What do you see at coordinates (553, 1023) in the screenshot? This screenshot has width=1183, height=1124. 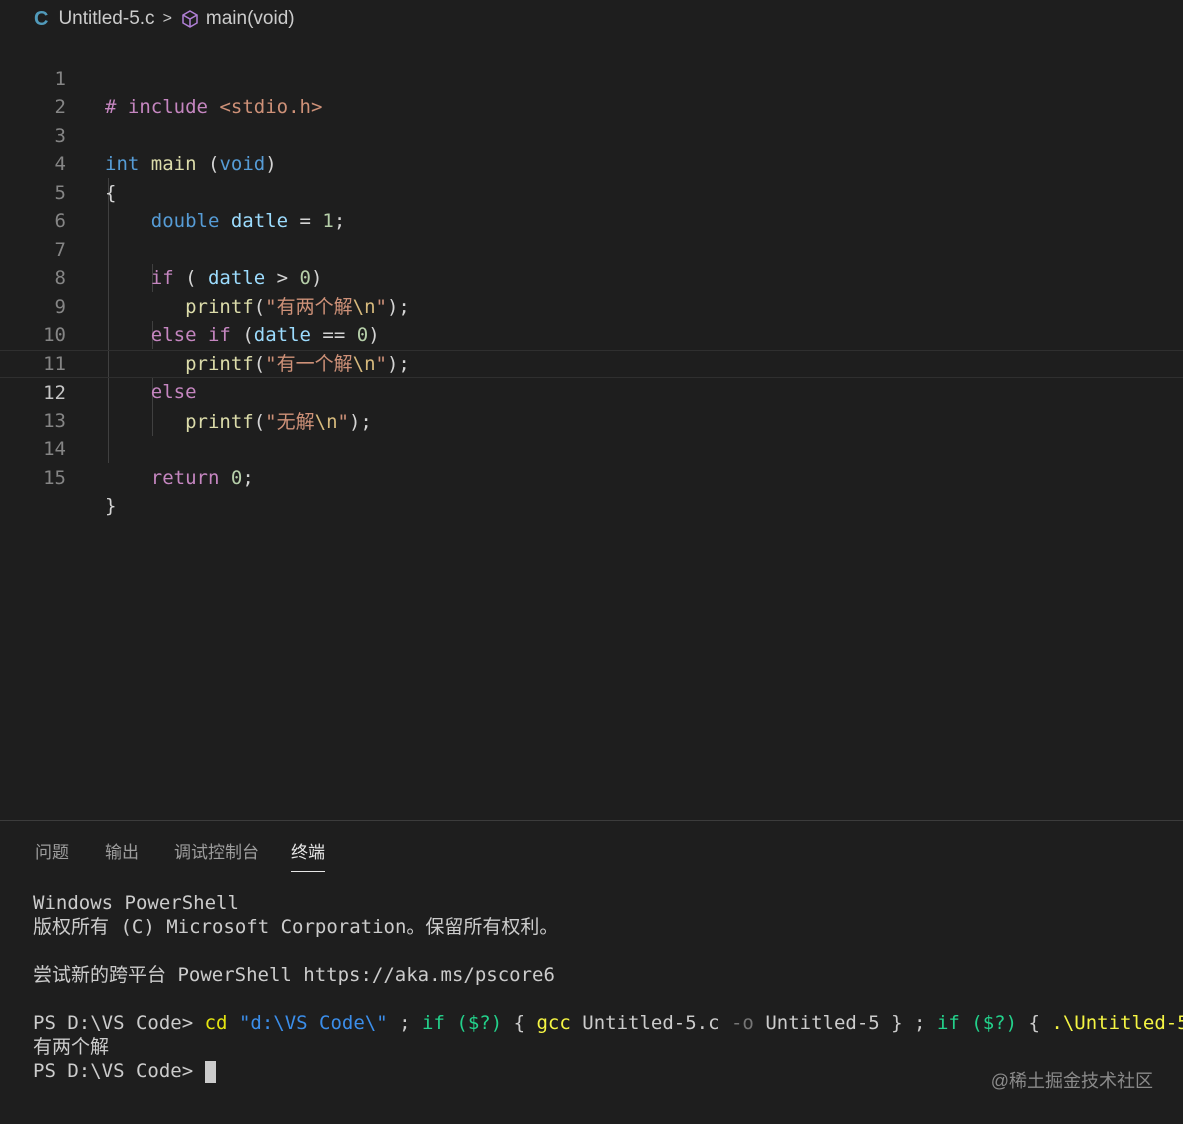 I see `token: gcc` at bounding box center [553, 1023].